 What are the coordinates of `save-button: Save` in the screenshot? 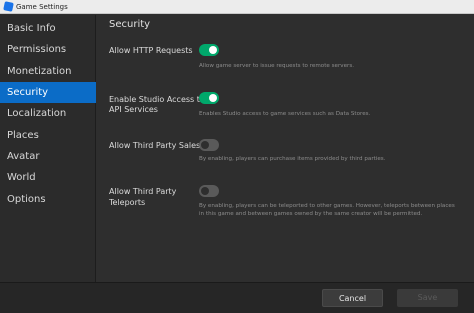 It's located at (427, 298).